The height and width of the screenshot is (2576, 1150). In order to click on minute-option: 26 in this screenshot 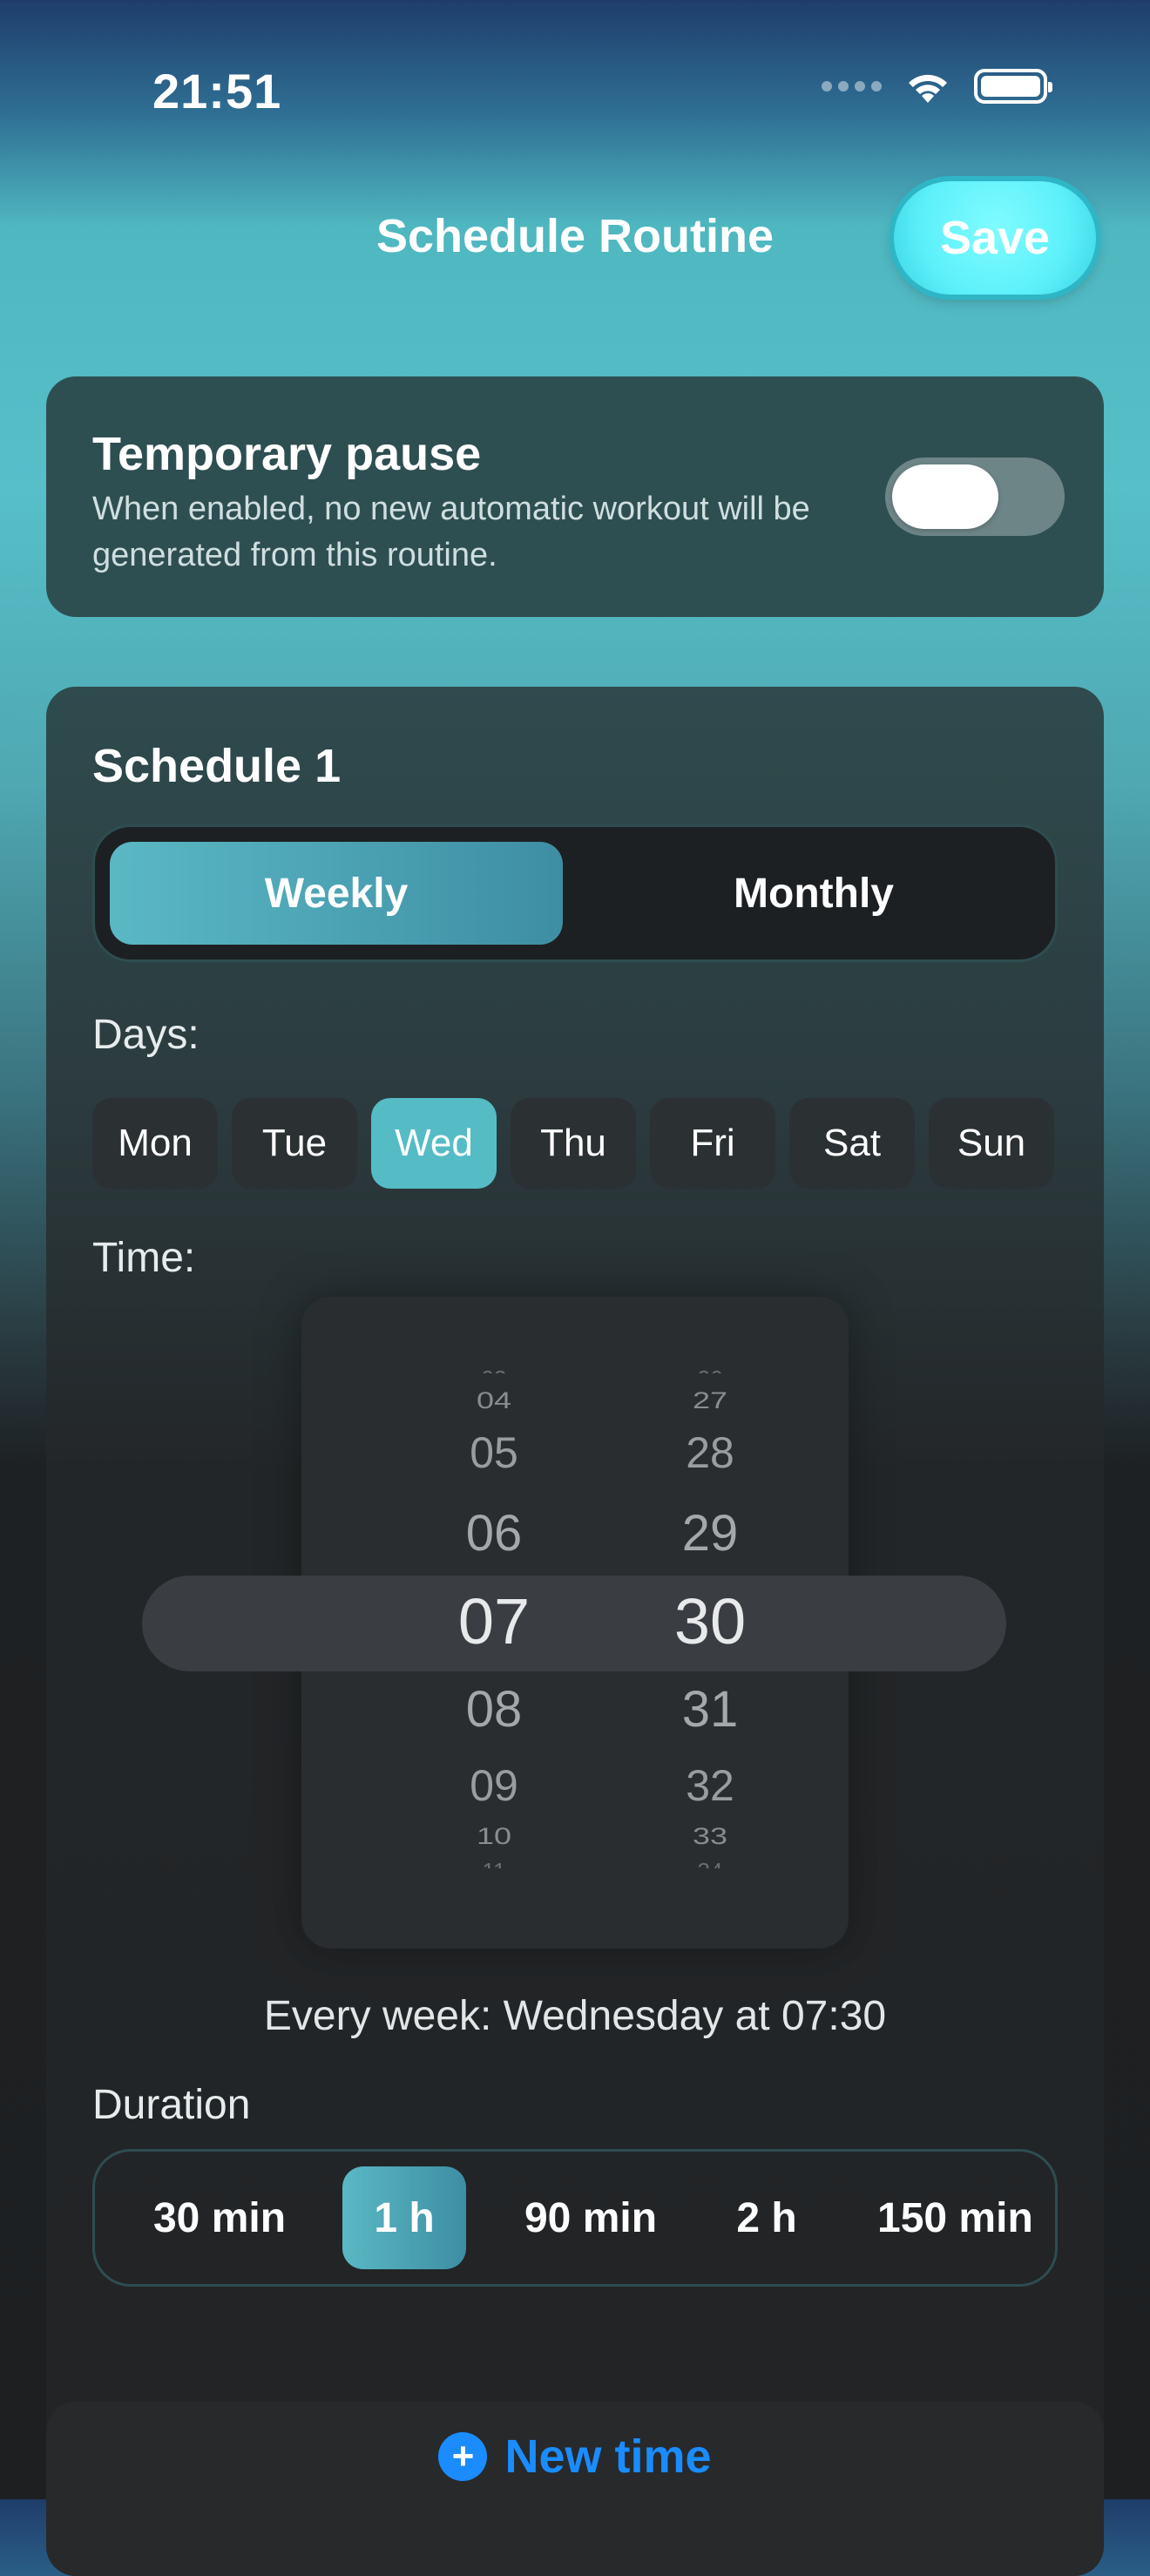, I will do `click(710, 1367)`.